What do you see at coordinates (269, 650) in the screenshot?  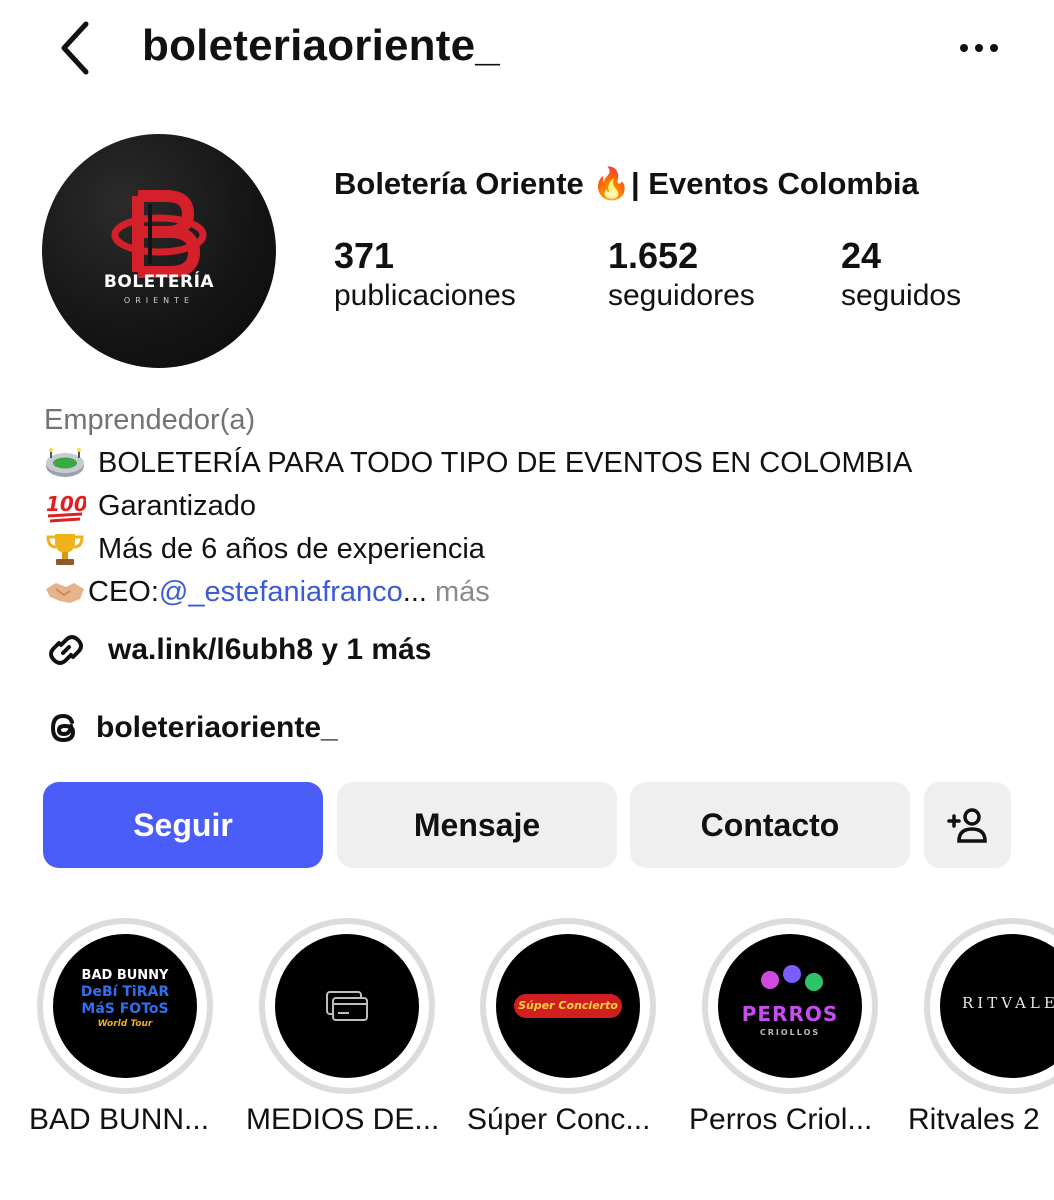 I see `profile-link-text: wa.link/l6ubh8 y 1 más` at bounding box center [269, 650].